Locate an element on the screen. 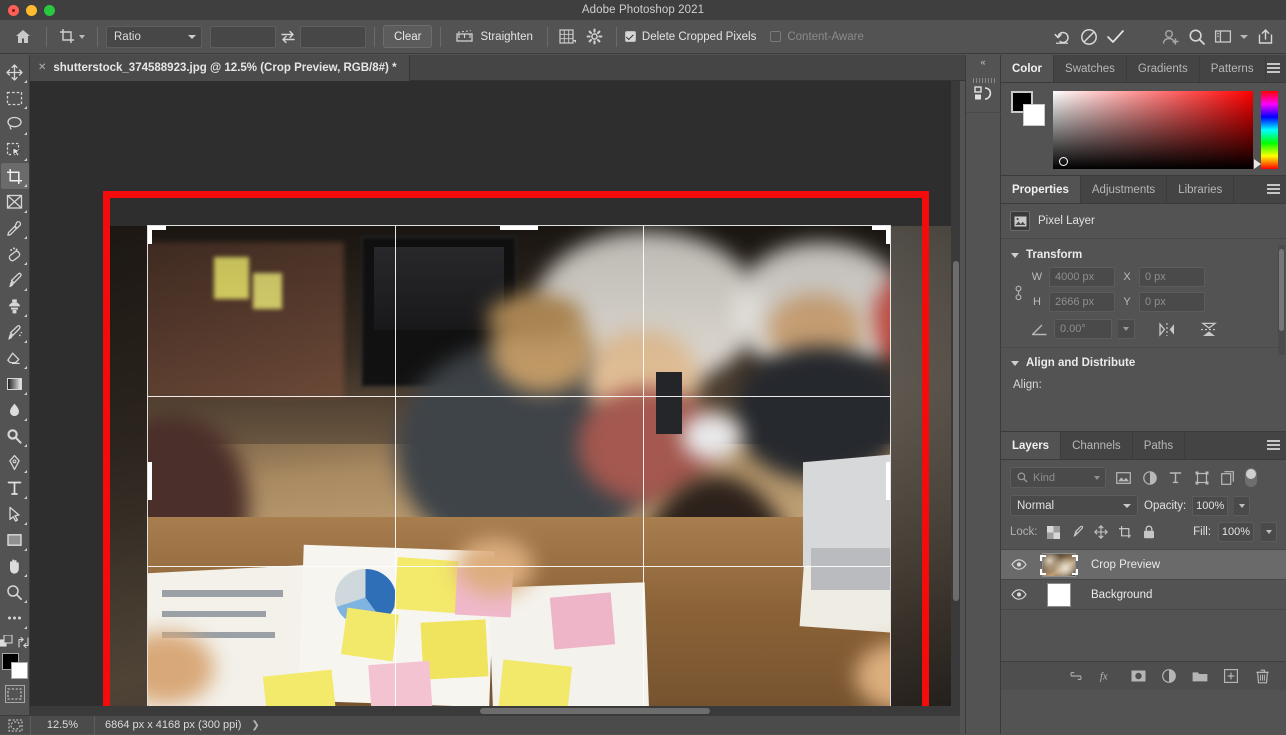 The height and width of the screenshot is (735, 1286). tool-dodge is located at coordinates (15, 436).